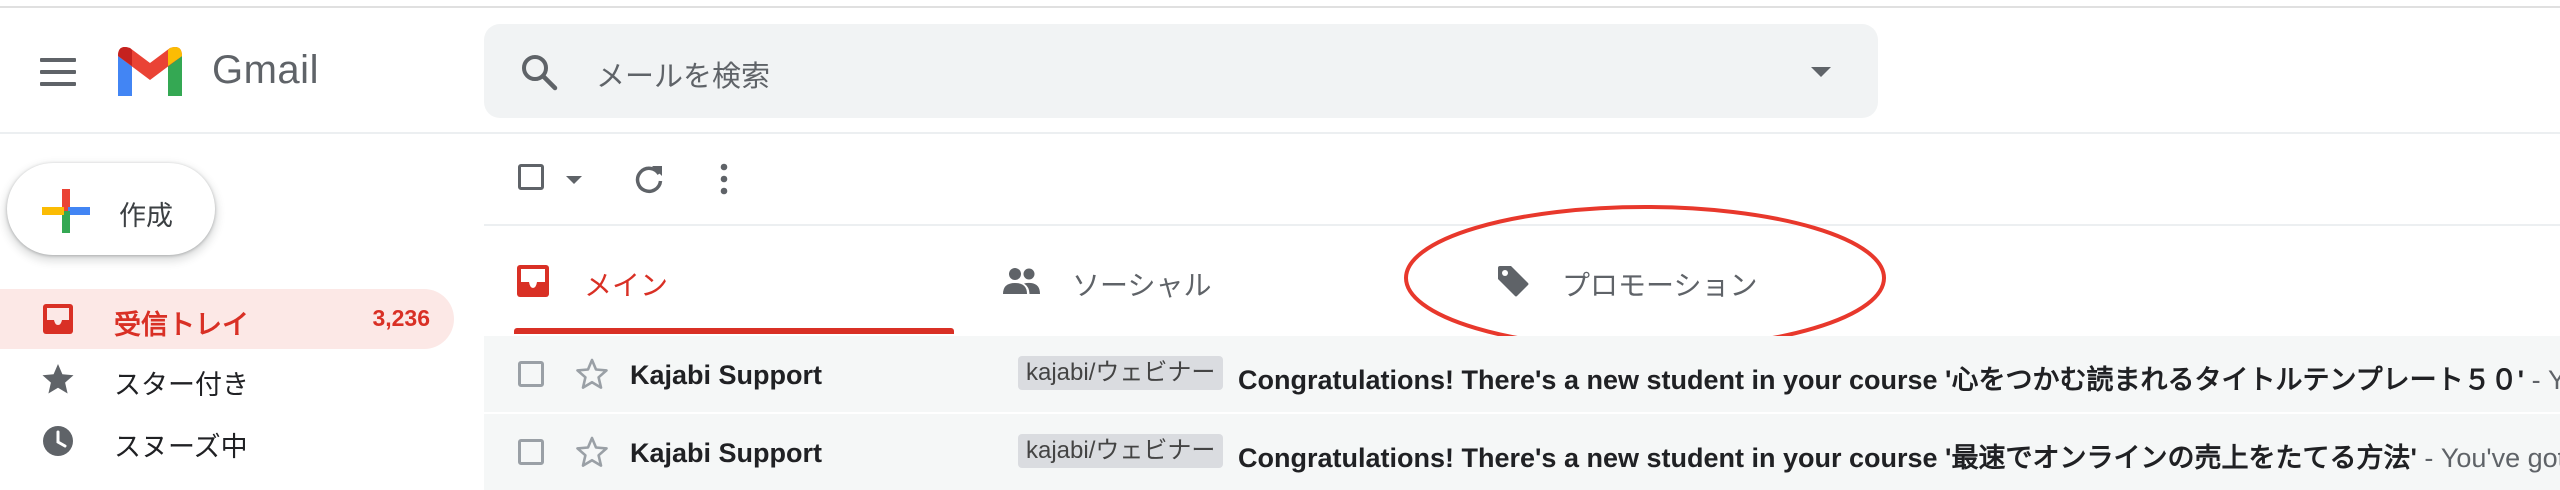  Describe the element at coordinates (181, 447) in the screenshot. I see `sidebar-item-label: スヌーズ中` at that location.